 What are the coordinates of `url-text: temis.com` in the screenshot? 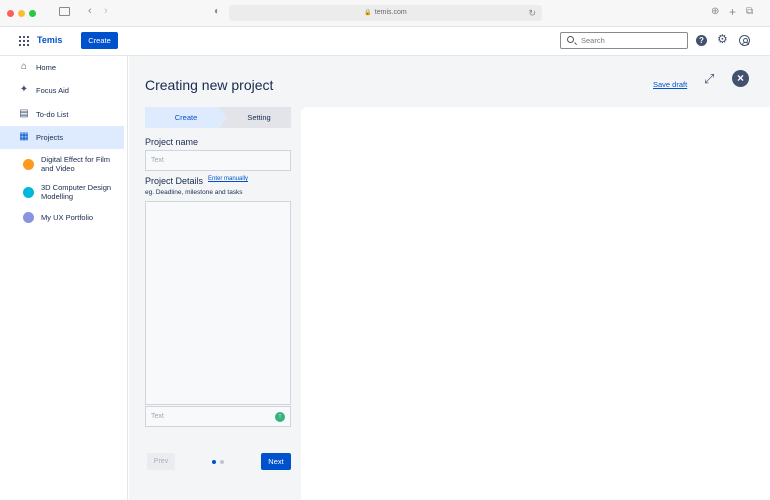 It's located at (390, 12).